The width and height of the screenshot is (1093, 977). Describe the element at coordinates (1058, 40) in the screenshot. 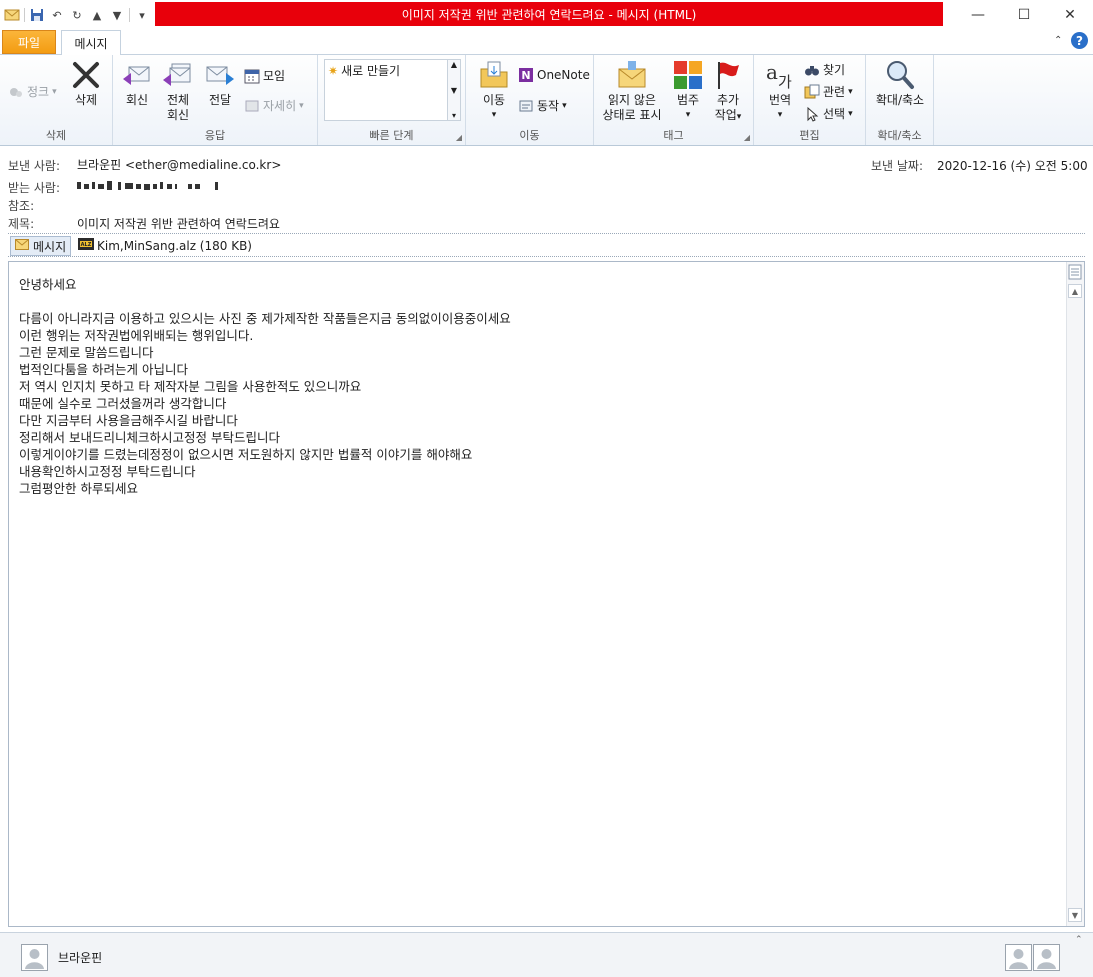

I see `collapse-ribbon-icon: ⌃` at that location.